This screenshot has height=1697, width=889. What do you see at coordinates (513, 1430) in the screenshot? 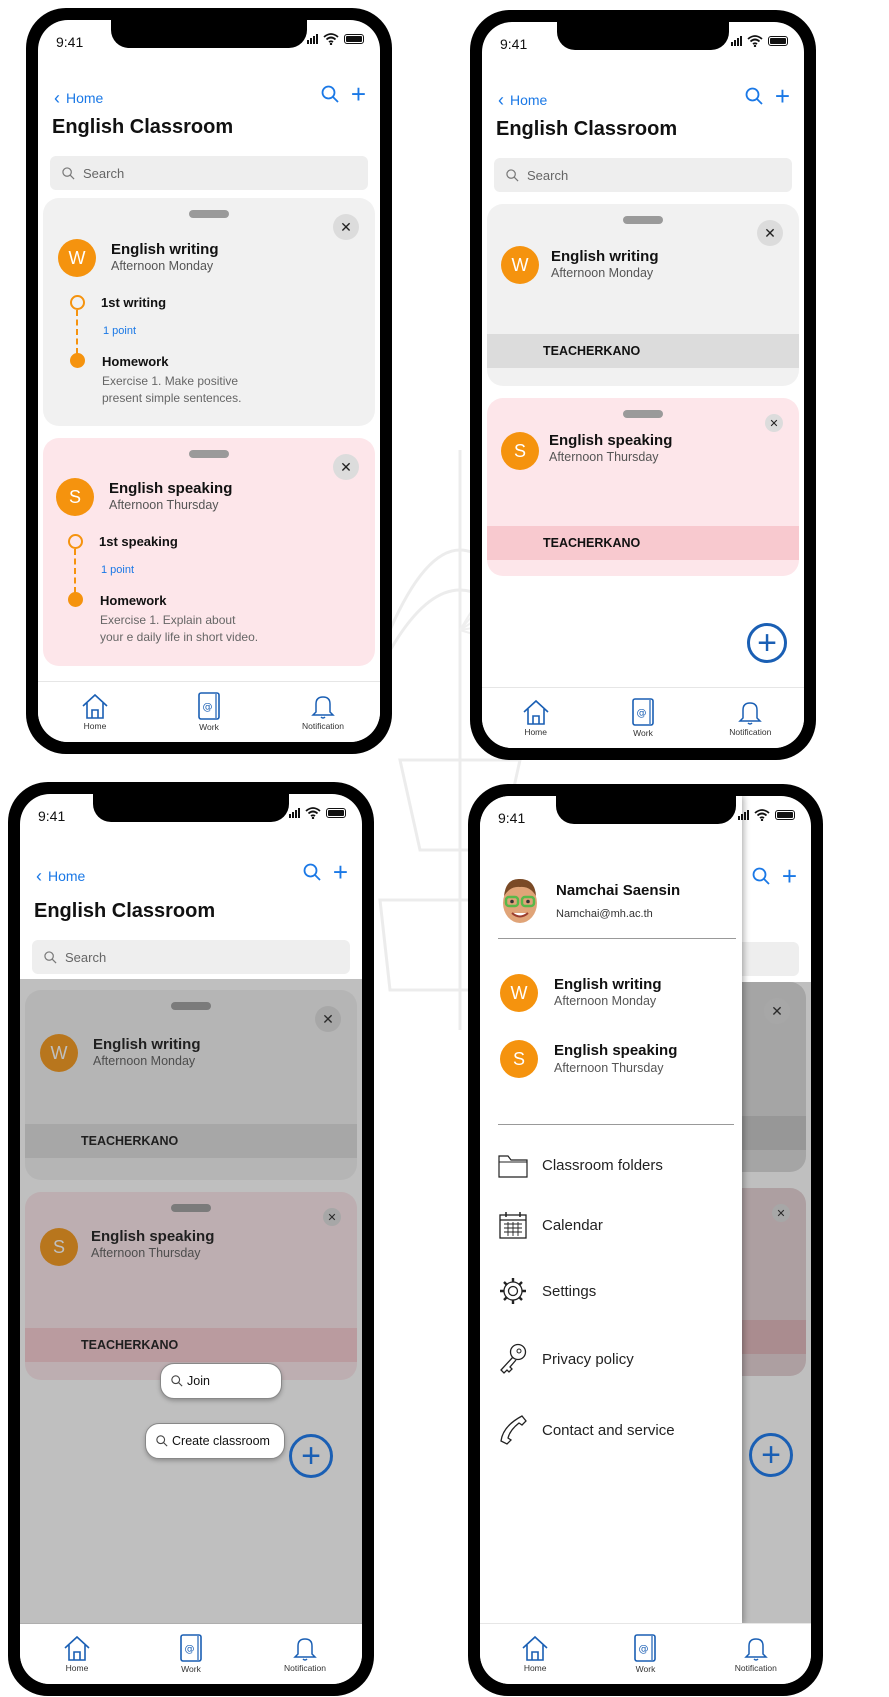
I see `phone-icon` at bounding box center [513, 1430].